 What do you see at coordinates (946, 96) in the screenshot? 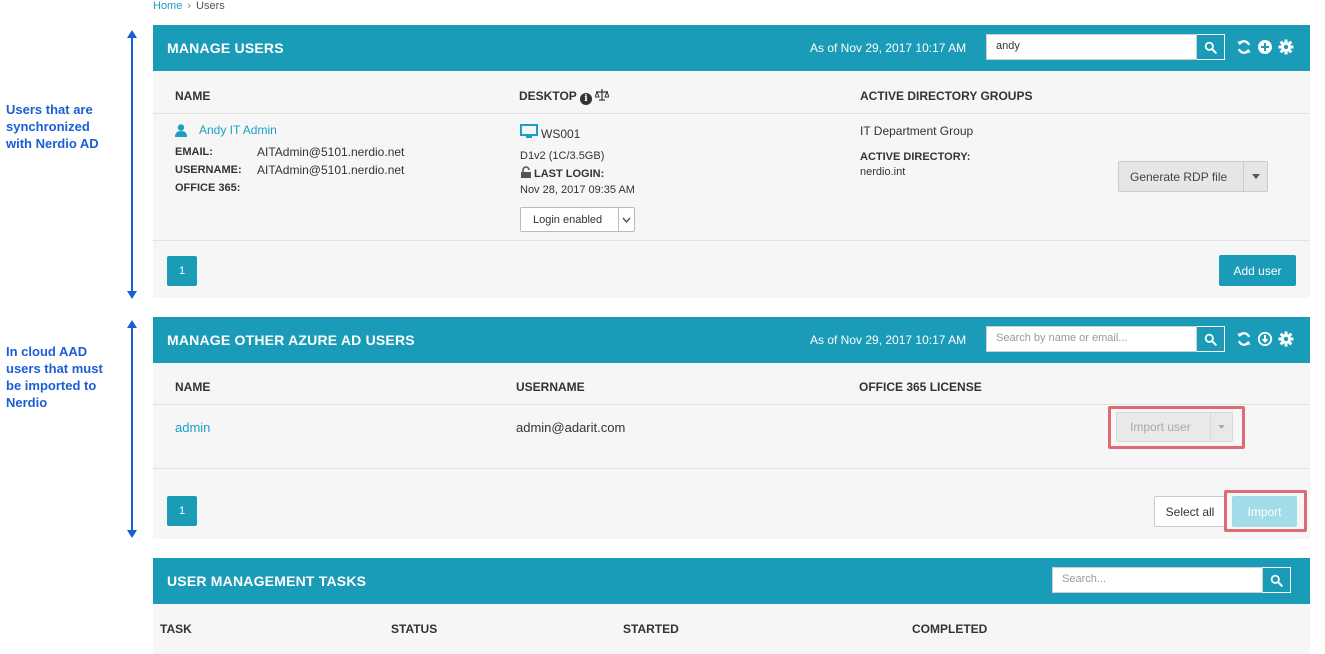
I see `column-ad-groups: ACTIVE DIRECTORY GROUPS` at bounding box center [946, 96].